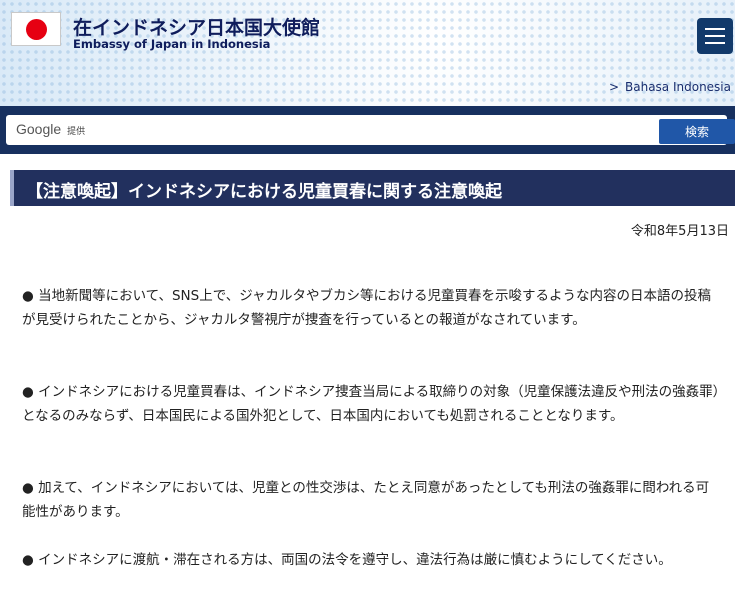 This screenshot has height=603, width=735. I want to click on search-box: Google 提供, so click(366, 130).